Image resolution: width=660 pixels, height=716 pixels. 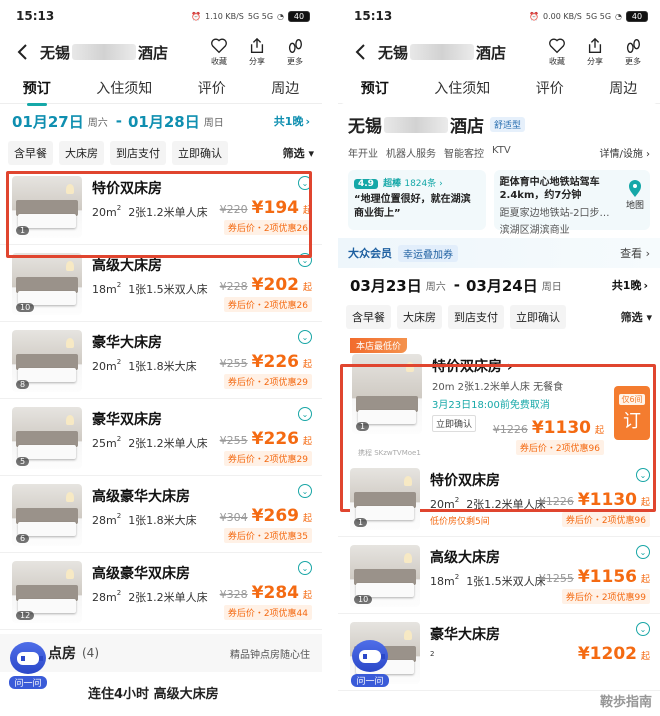 What do you see at coordinates (161, 206) in the screenshot?
I see `room-row: 1 特价双床房 20m2 2张1.2米单人床 ¥220 ¥194 起券后价・2项优惠26 ⌄` at bounding box center [161, 206].